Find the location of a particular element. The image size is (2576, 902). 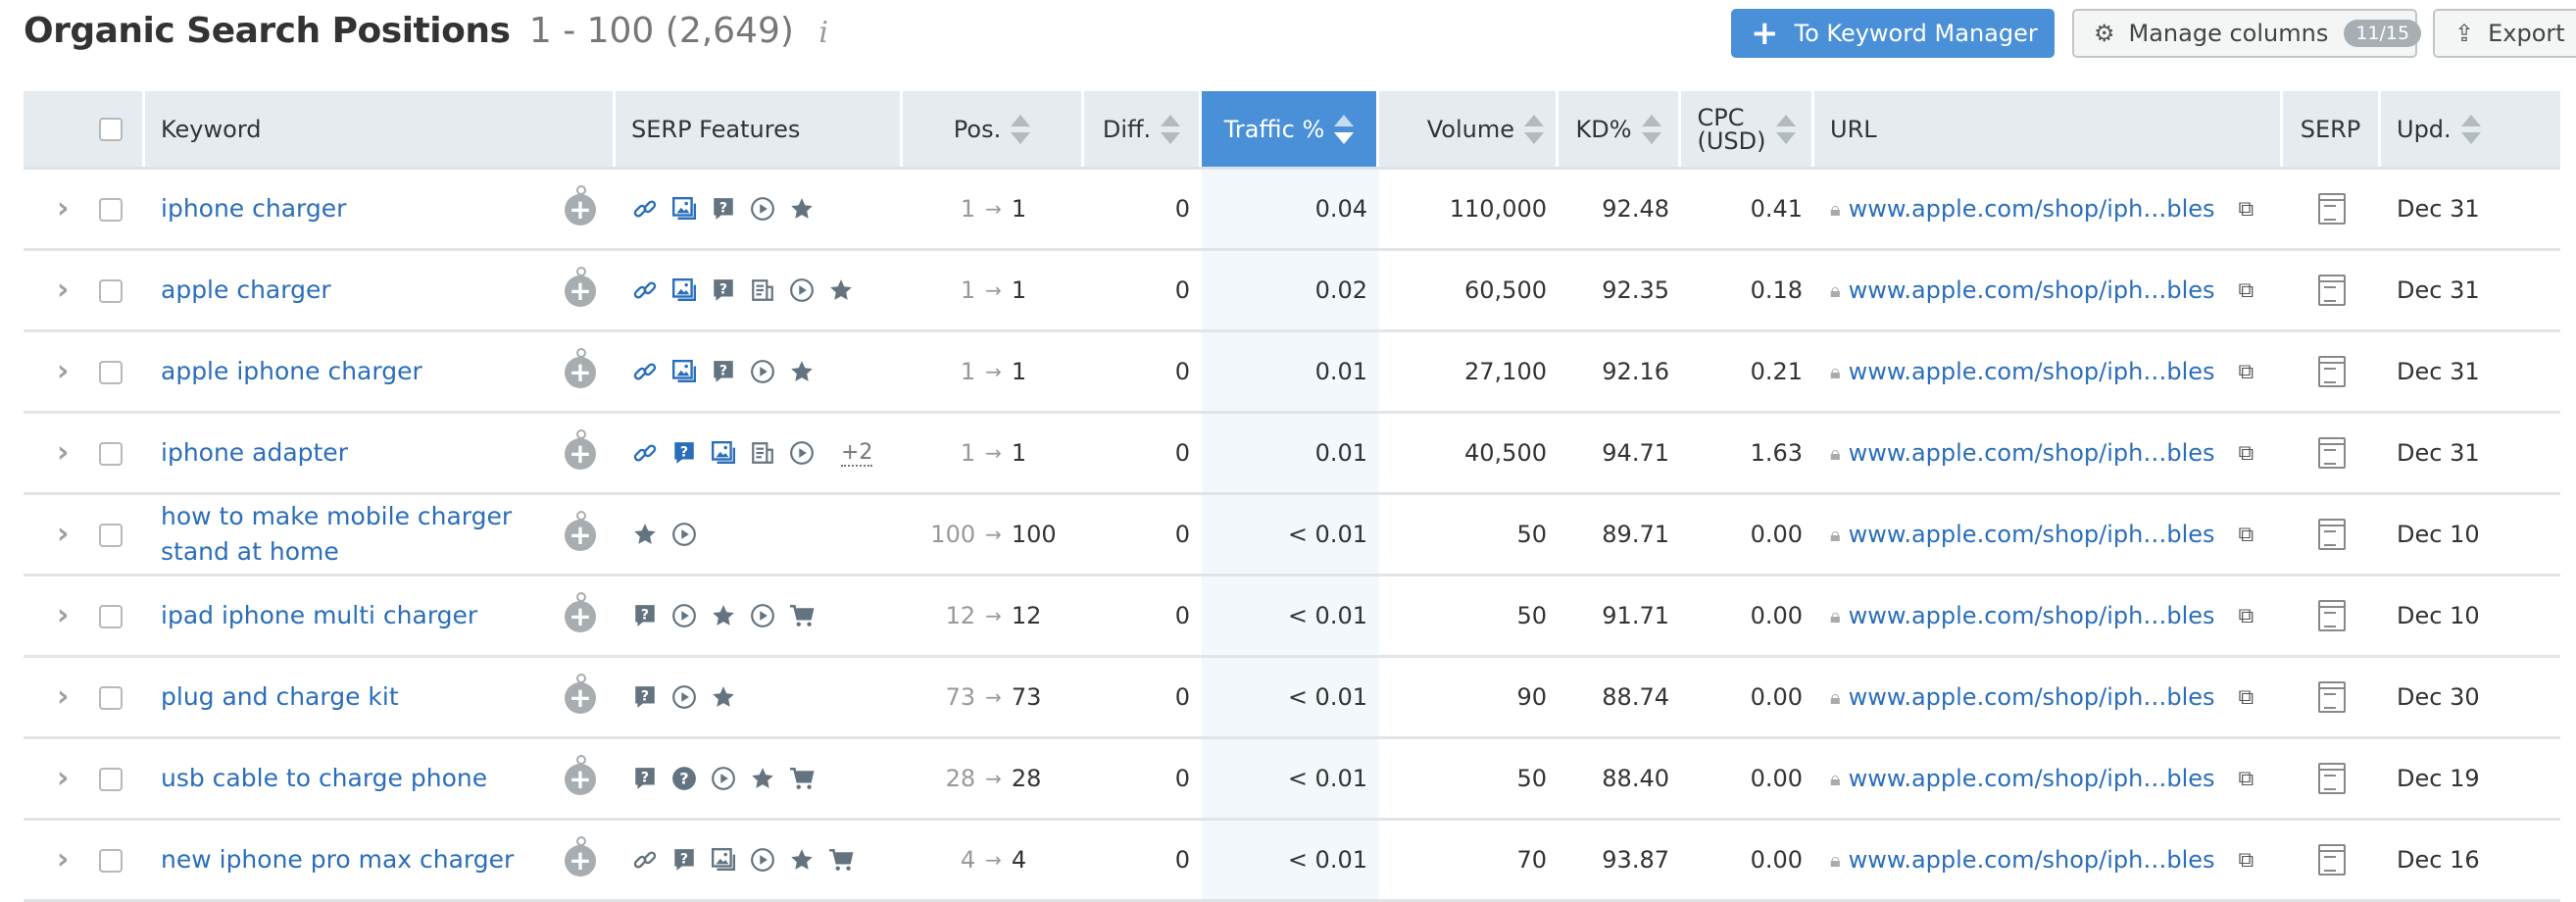

keyword-link: how to make mobile charger stand at home is located at coordinates (357, 535).